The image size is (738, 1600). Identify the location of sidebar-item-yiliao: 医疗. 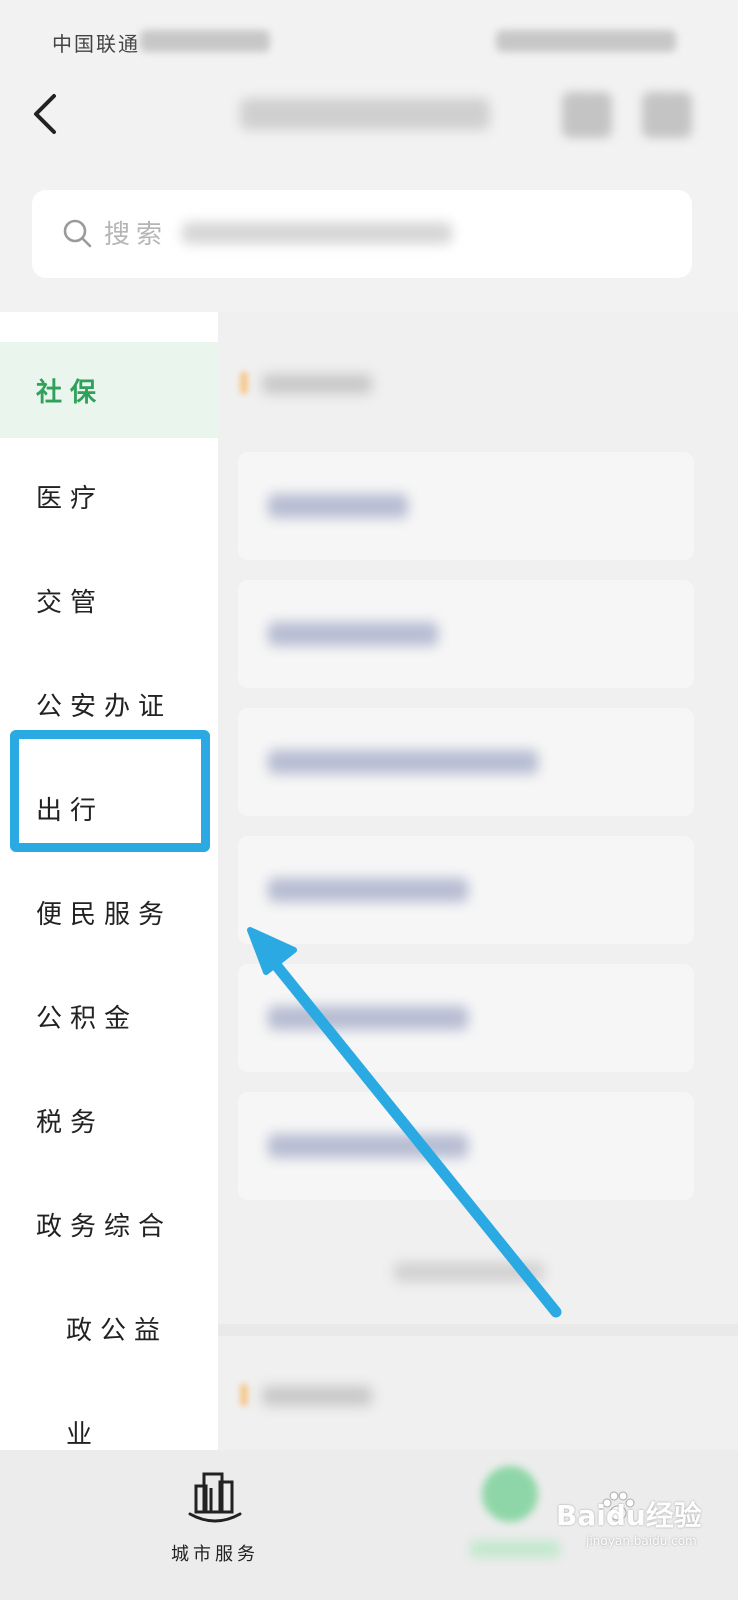
(109, 496).